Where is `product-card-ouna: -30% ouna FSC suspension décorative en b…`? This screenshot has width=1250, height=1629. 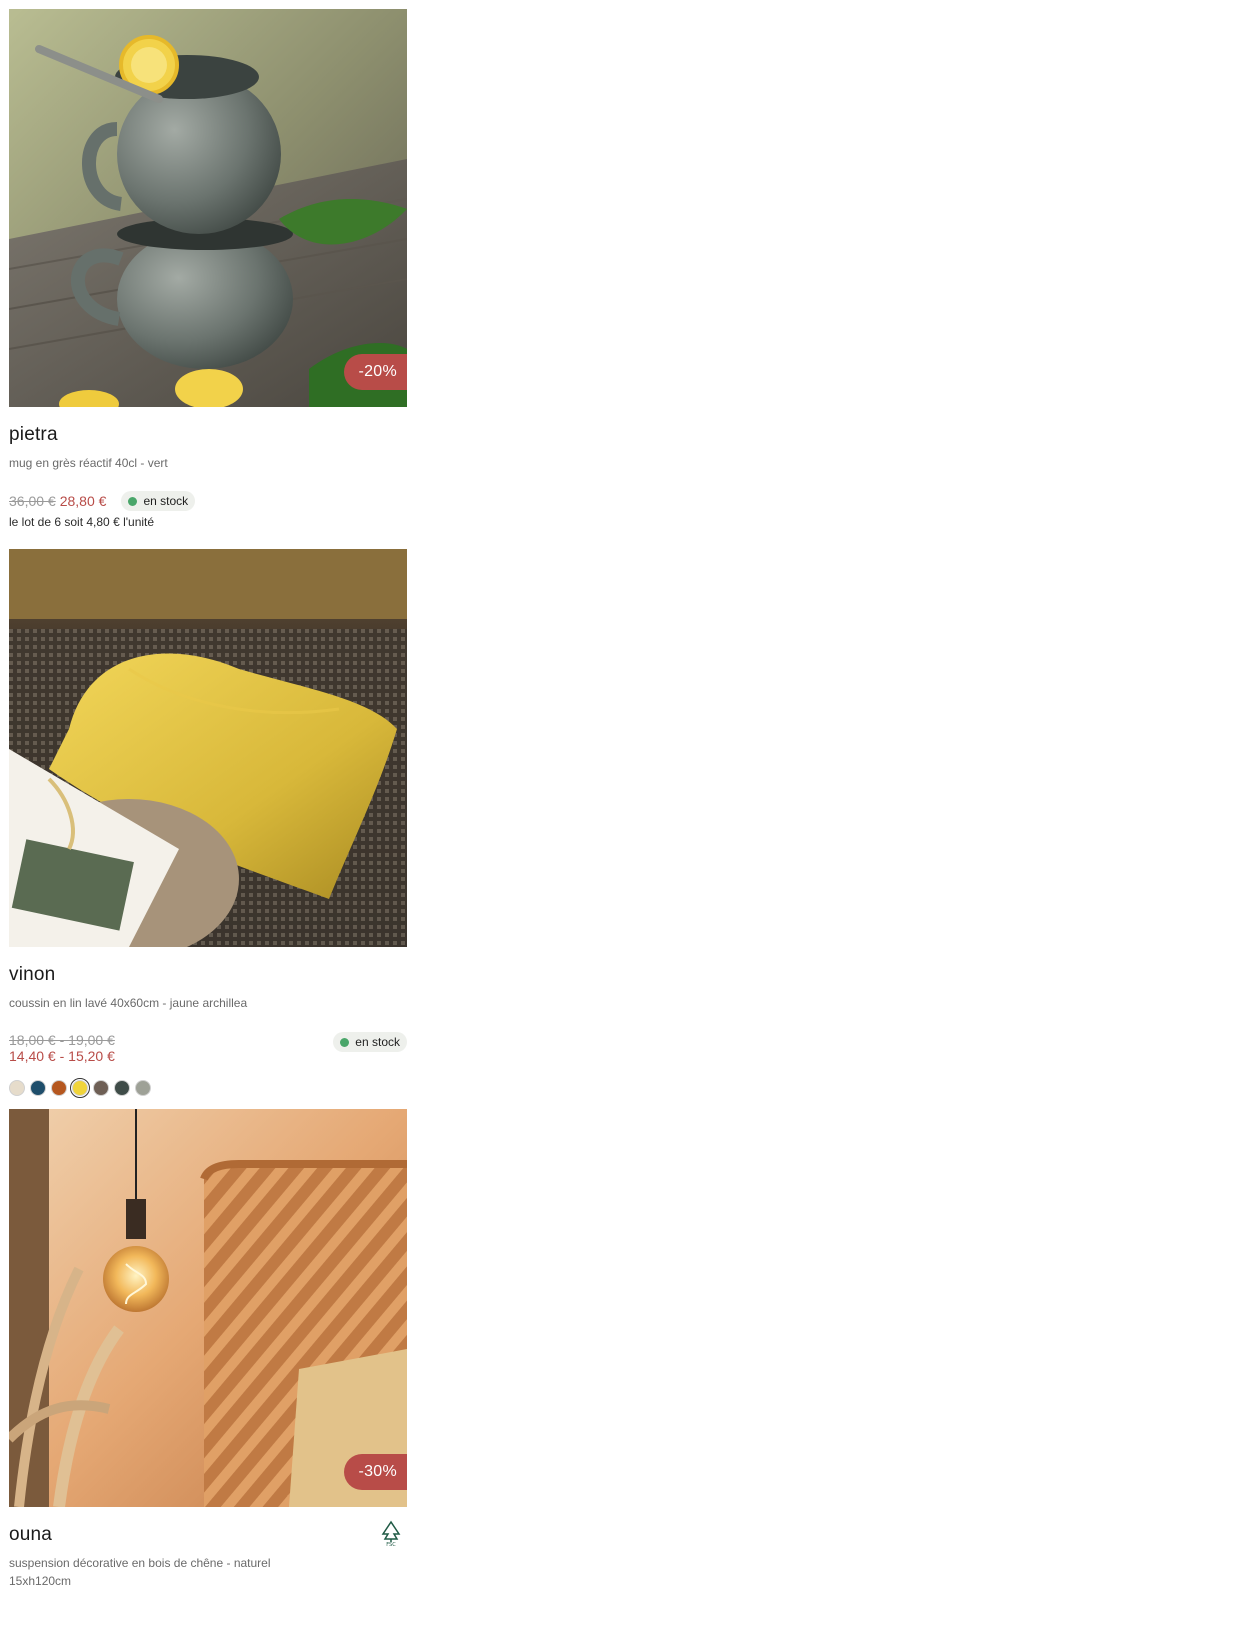
product-card-ouna: -30% ouna FSC suspension décorative en b… is located at coordinates (208, 1369).